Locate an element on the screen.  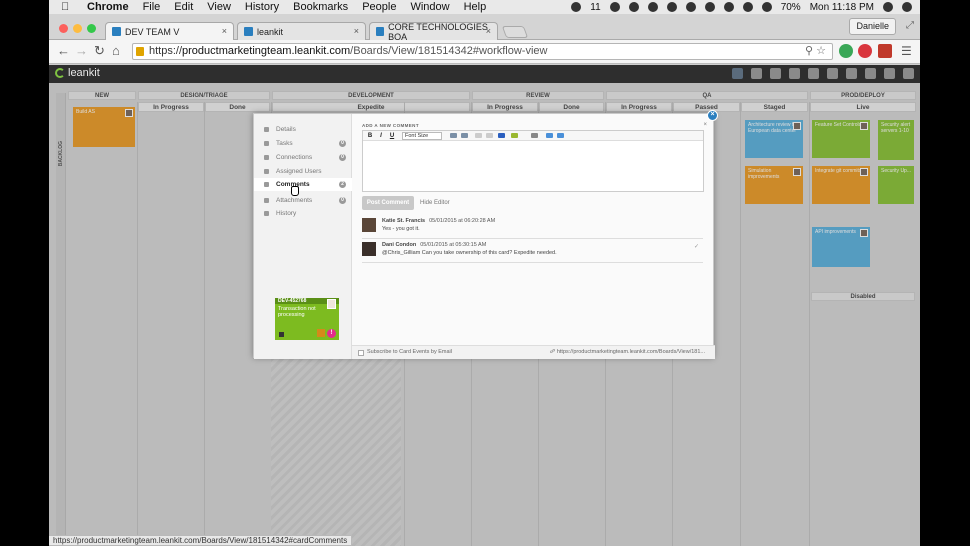
page-info-icon is located at coordinates (140, 51).